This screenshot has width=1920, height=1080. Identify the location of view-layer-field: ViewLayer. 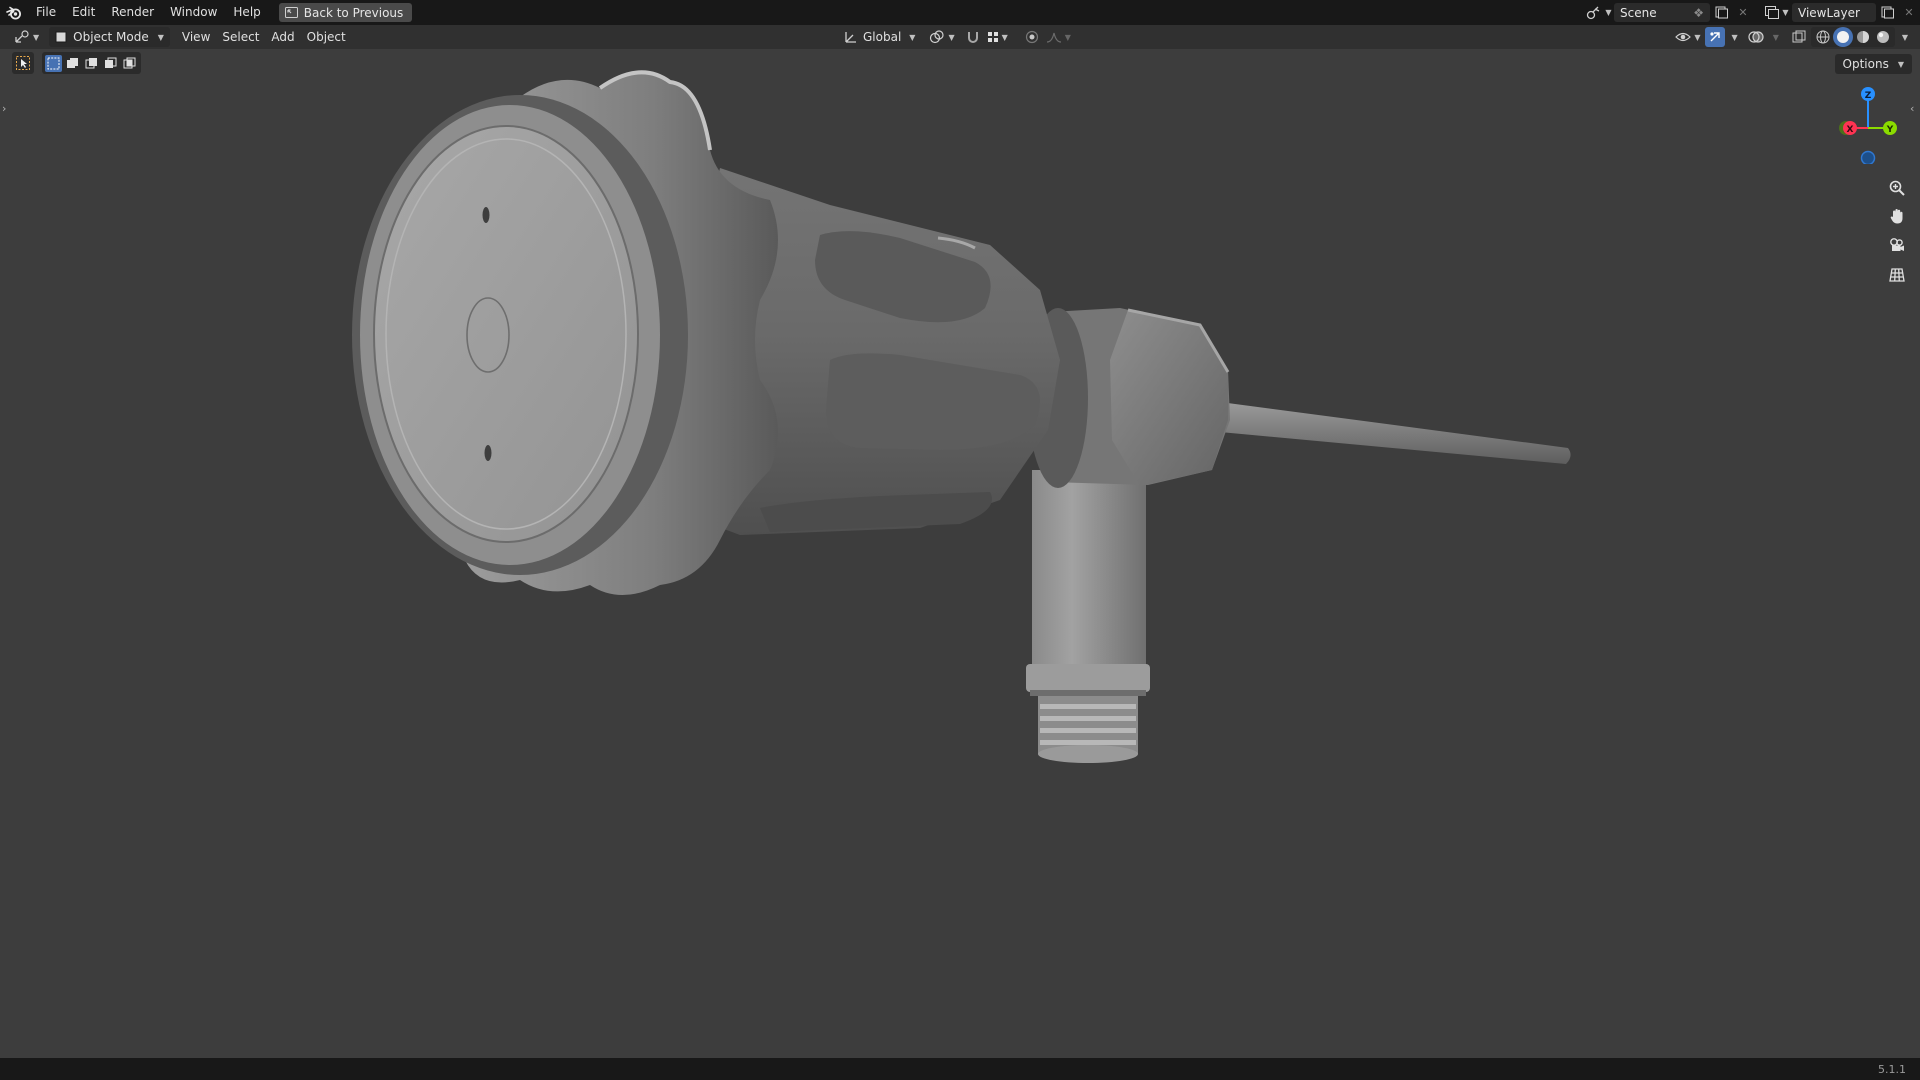
(1834, 12).